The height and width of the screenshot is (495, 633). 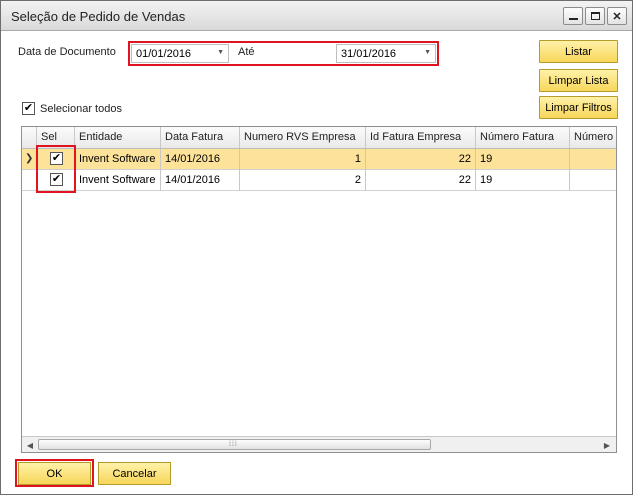 What do you see at coordinates (573, 19) in the screenshot?
I see `minimize-icon` at bounding box center [573, 19].